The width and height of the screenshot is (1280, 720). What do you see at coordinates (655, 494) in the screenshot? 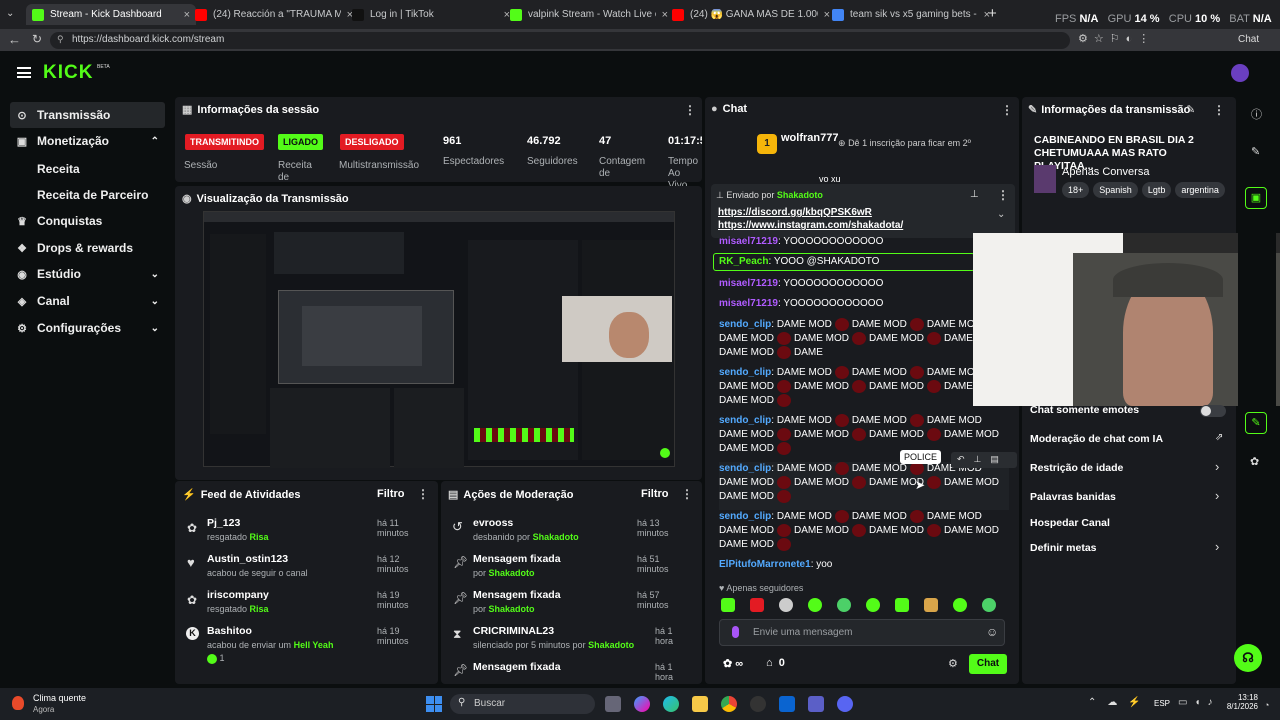
I see `moderation-filter-button: Filtro` at bounding box center [655, 494].